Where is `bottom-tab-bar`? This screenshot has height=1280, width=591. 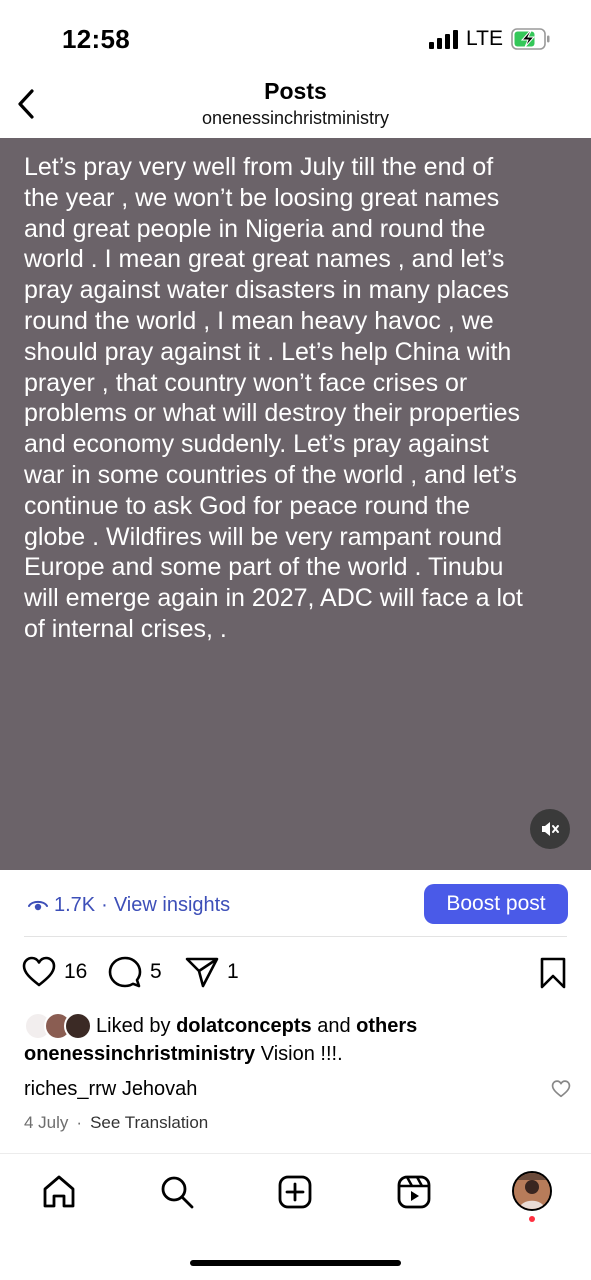 bottom-tab-bar is located at coordinates (295, 1194).